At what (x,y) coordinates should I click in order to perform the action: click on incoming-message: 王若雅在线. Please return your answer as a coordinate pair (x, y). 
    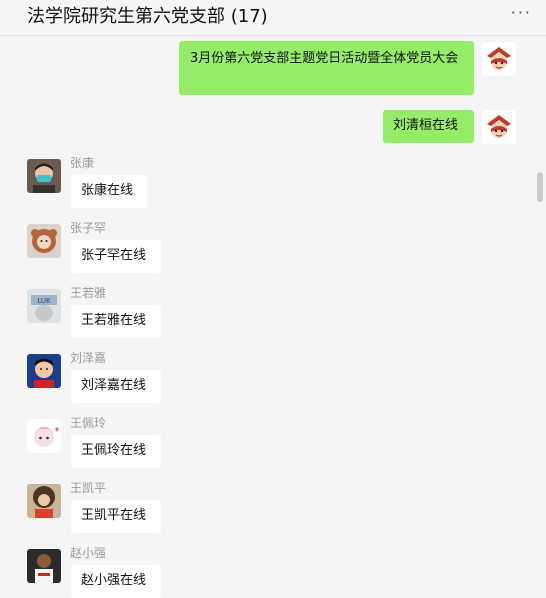
    Looking at the image, I should click on (116, 321).